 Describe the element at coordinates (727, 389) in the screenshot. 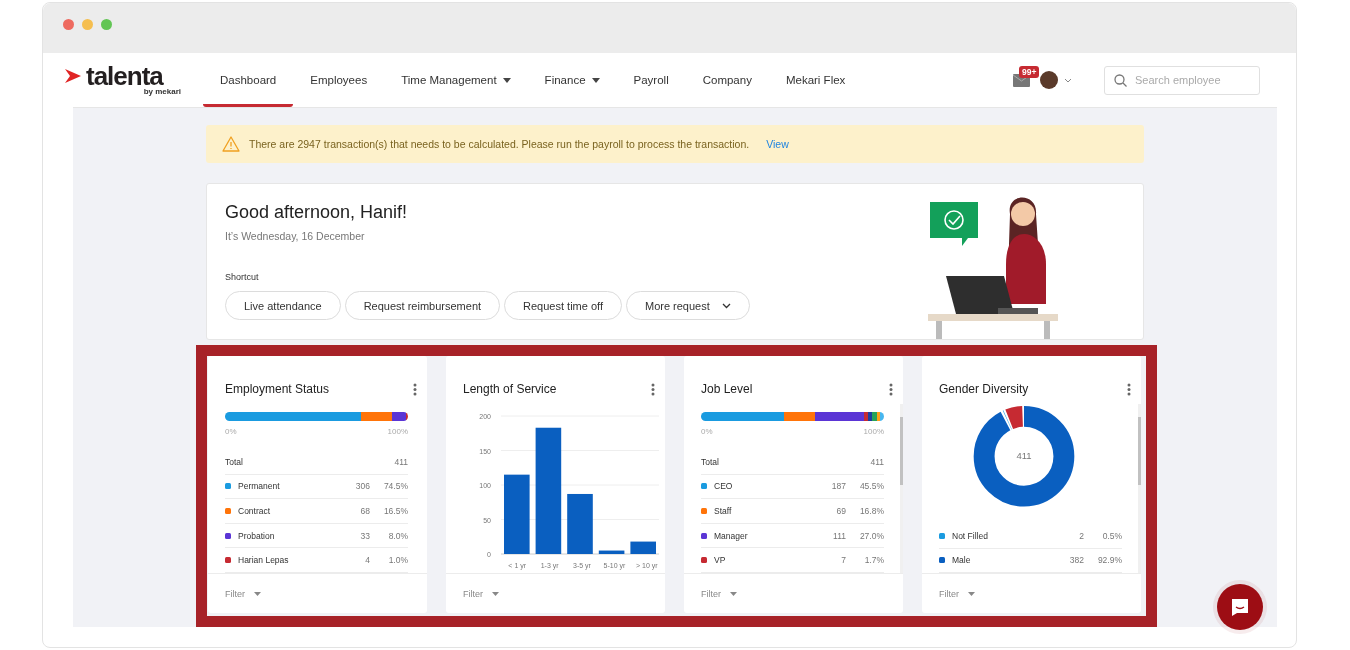

I see `widget-title: Job Level` at that location.